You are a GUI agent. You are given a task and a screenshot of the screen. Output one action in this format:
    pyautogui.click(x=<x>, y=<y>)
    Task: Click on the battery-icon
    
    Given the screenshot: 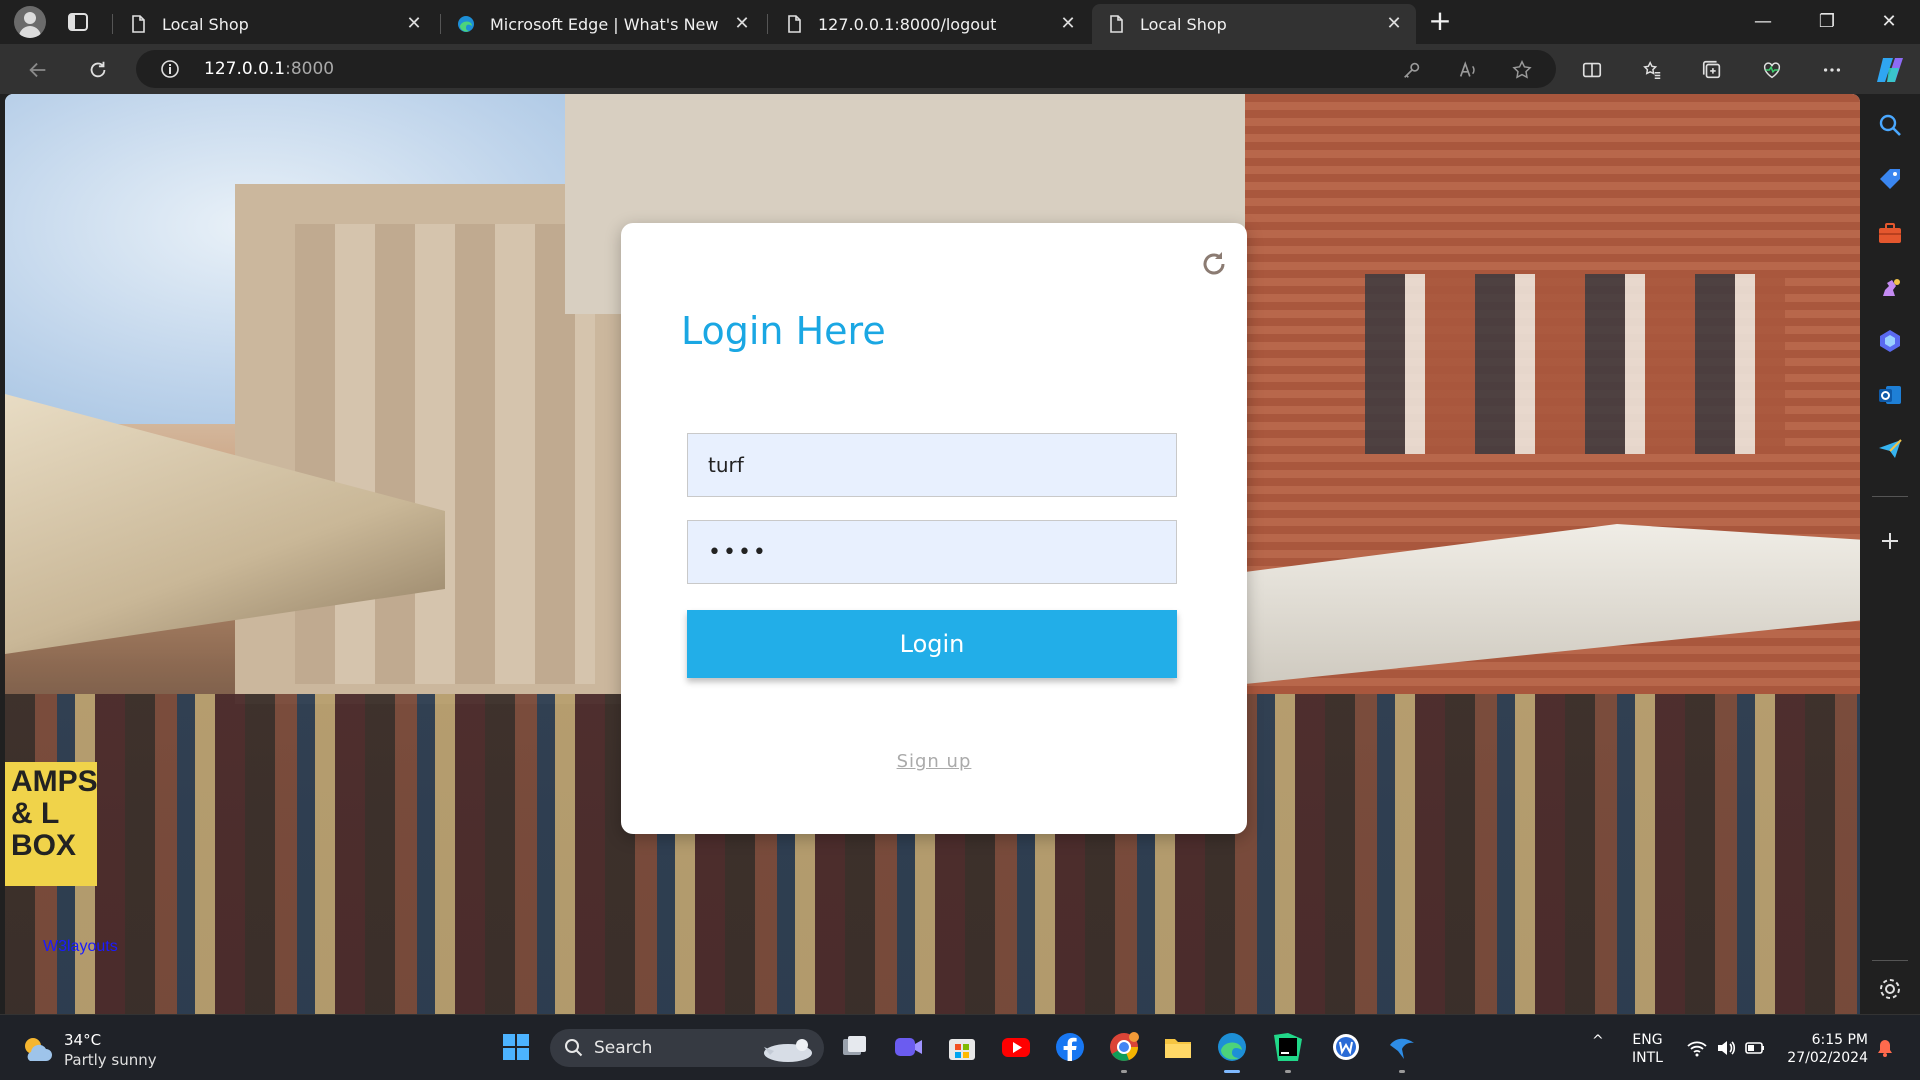 What is the action you would take?
    pyautogui.click(x=1755, y=1048)
    